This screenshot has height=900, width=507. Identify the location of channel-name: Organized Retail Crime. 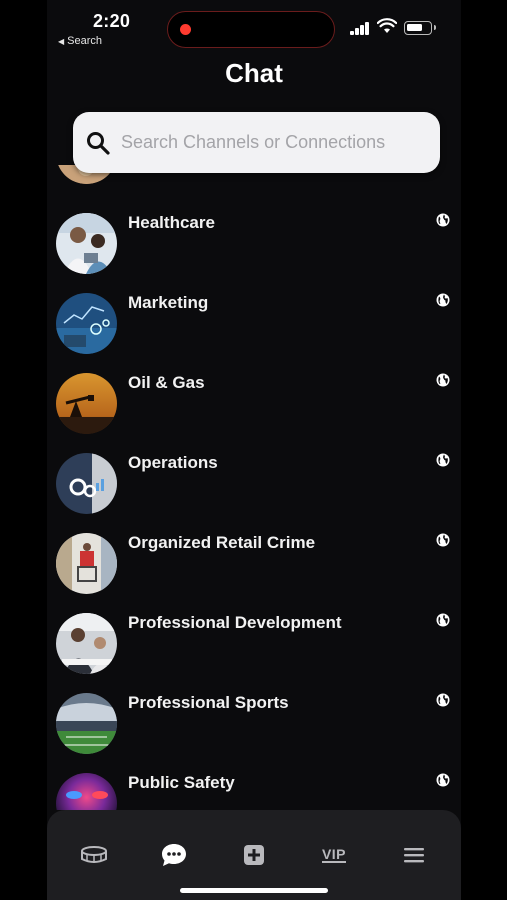
(222, 542).